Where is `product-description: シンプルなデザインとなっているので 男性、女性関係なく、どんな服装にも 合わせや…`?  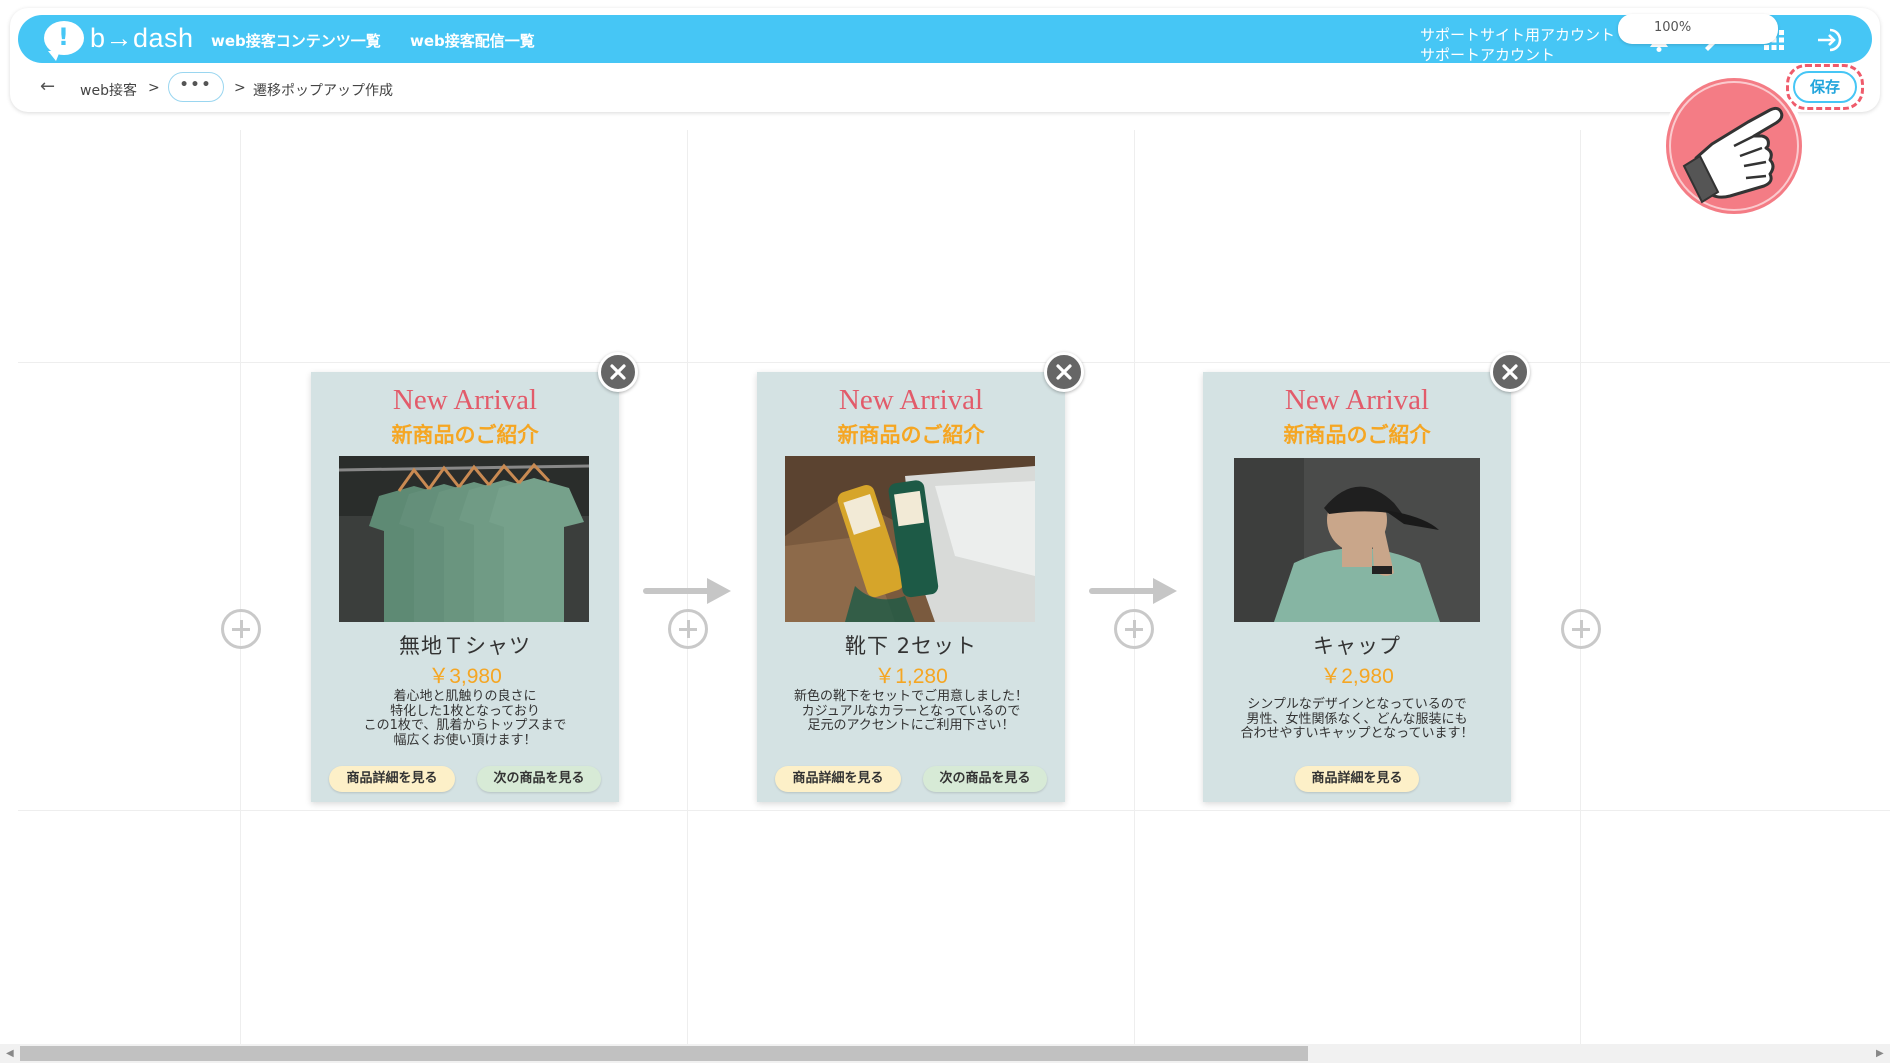
product-description: シンプルなデザインとなっているので 男性、女性関係なく、どんな服装にも 合わせや… is located at coordinates (1357, 719).